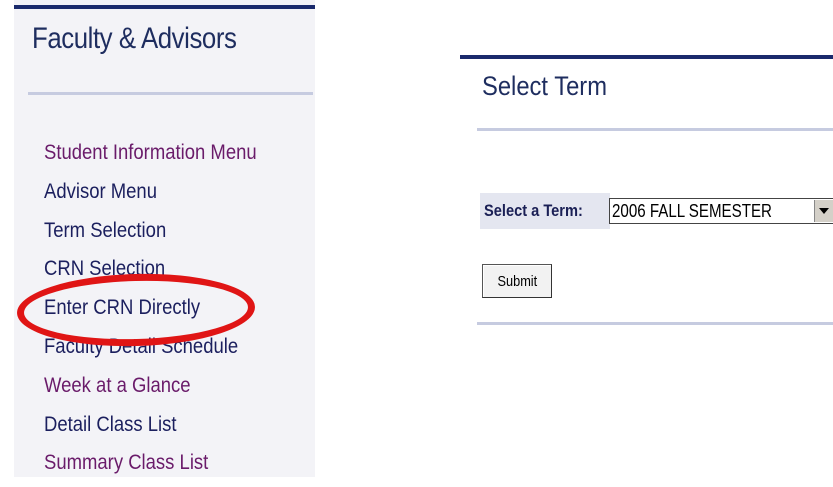  I want to click on menu-item-enter-crn-directly: Enter CRN Directly, so click(150, 312).